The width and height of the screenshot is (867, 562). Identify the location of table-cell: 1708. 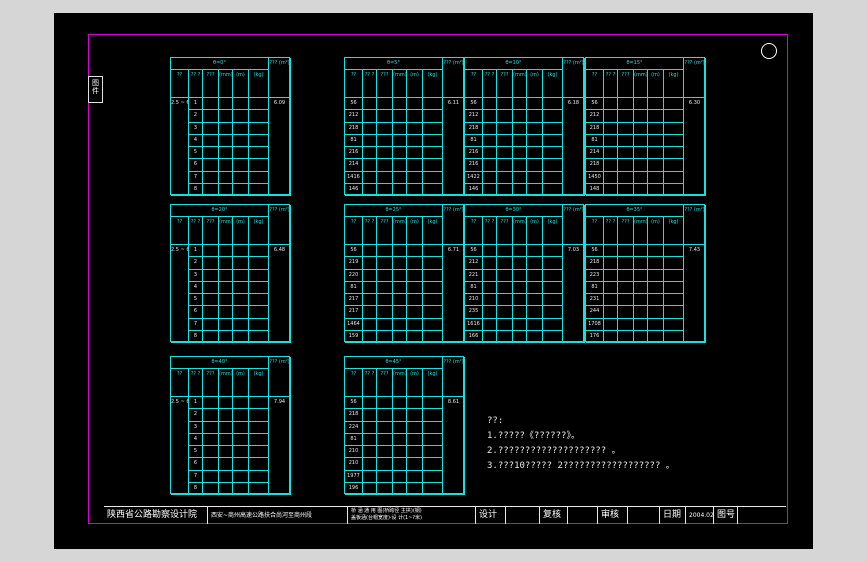
(595, 324).